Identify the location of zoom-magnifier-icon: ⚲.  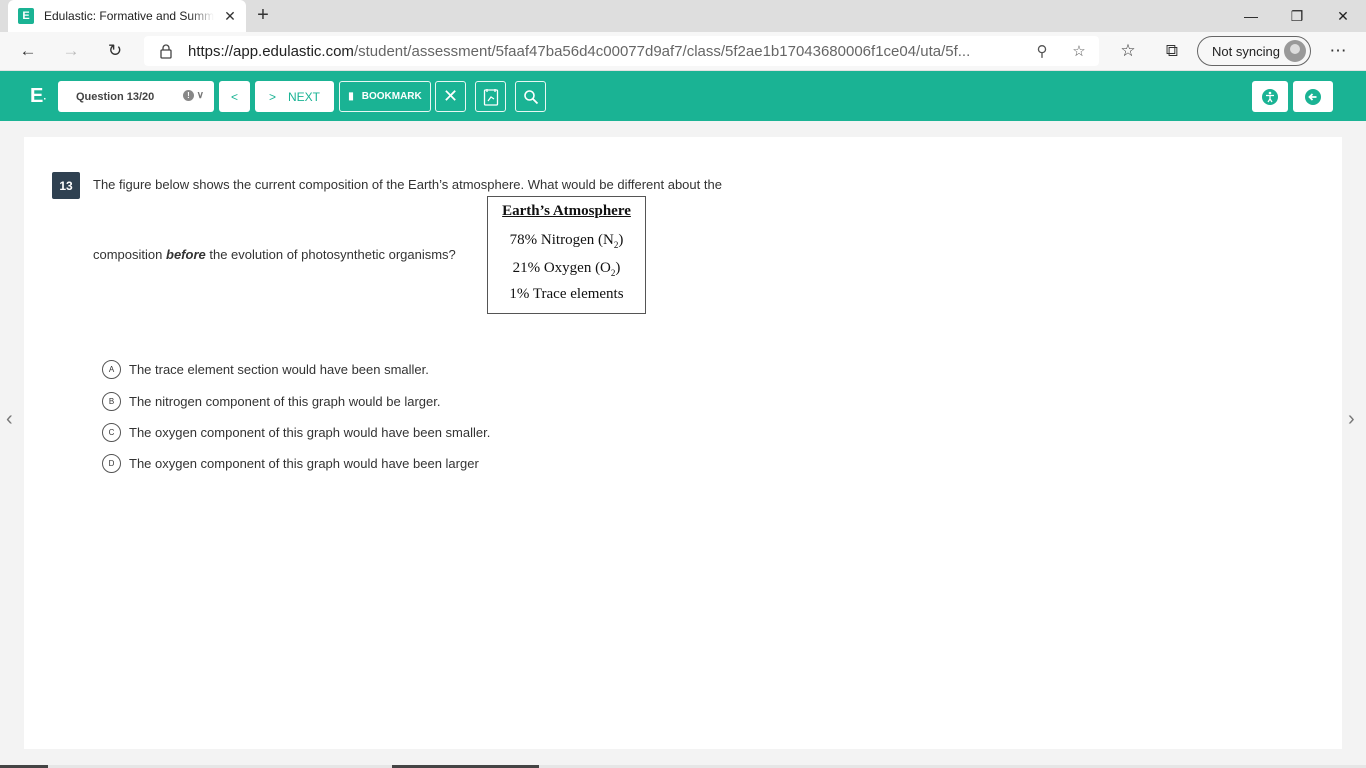
(1042, 52).